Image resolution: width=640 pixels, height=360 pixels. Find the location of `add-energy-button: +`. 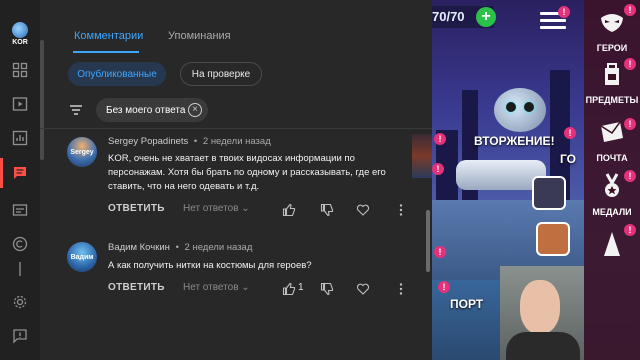

add-energy-button: + is located at coordinates (486, 17).